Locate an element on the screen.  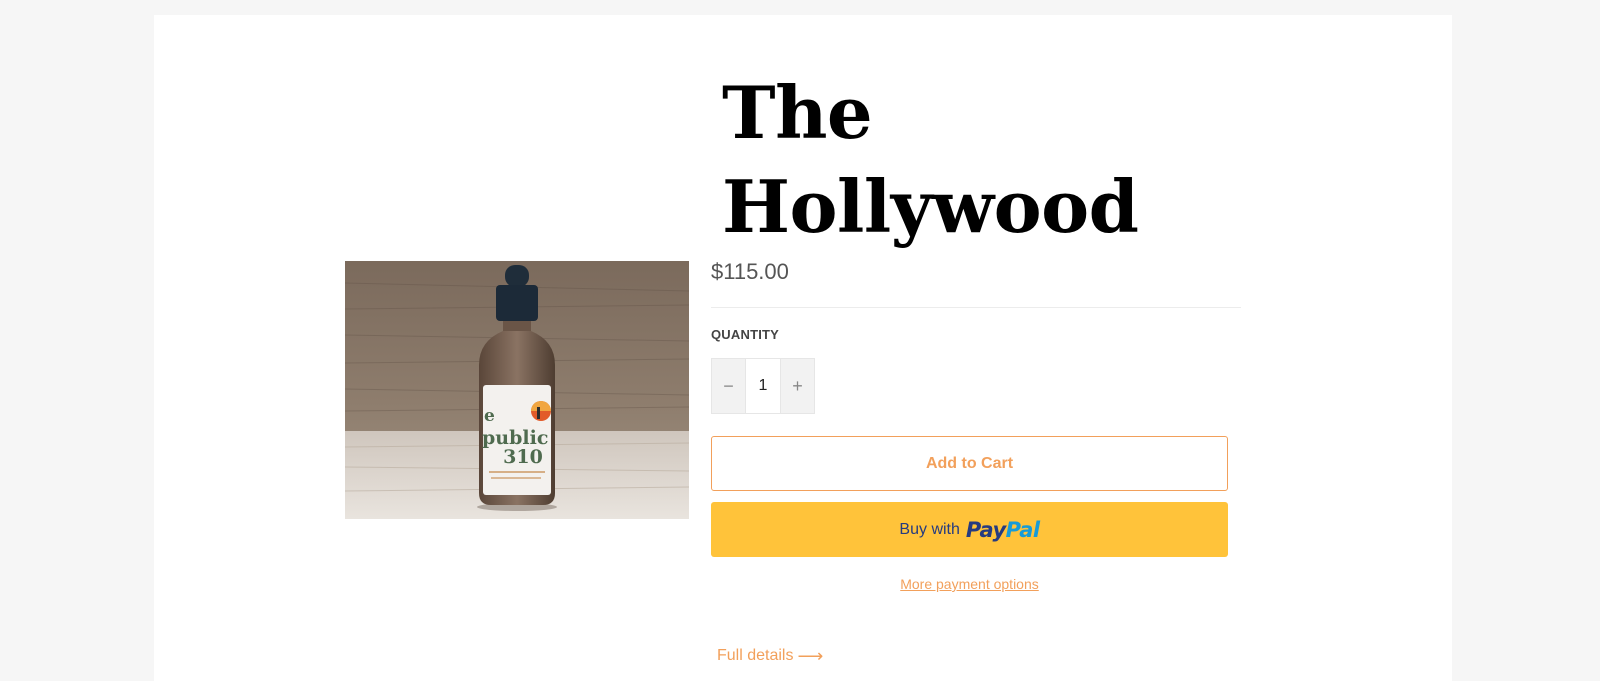
arrow-right-icon: ⟶ is located at coordinates (810, 656).